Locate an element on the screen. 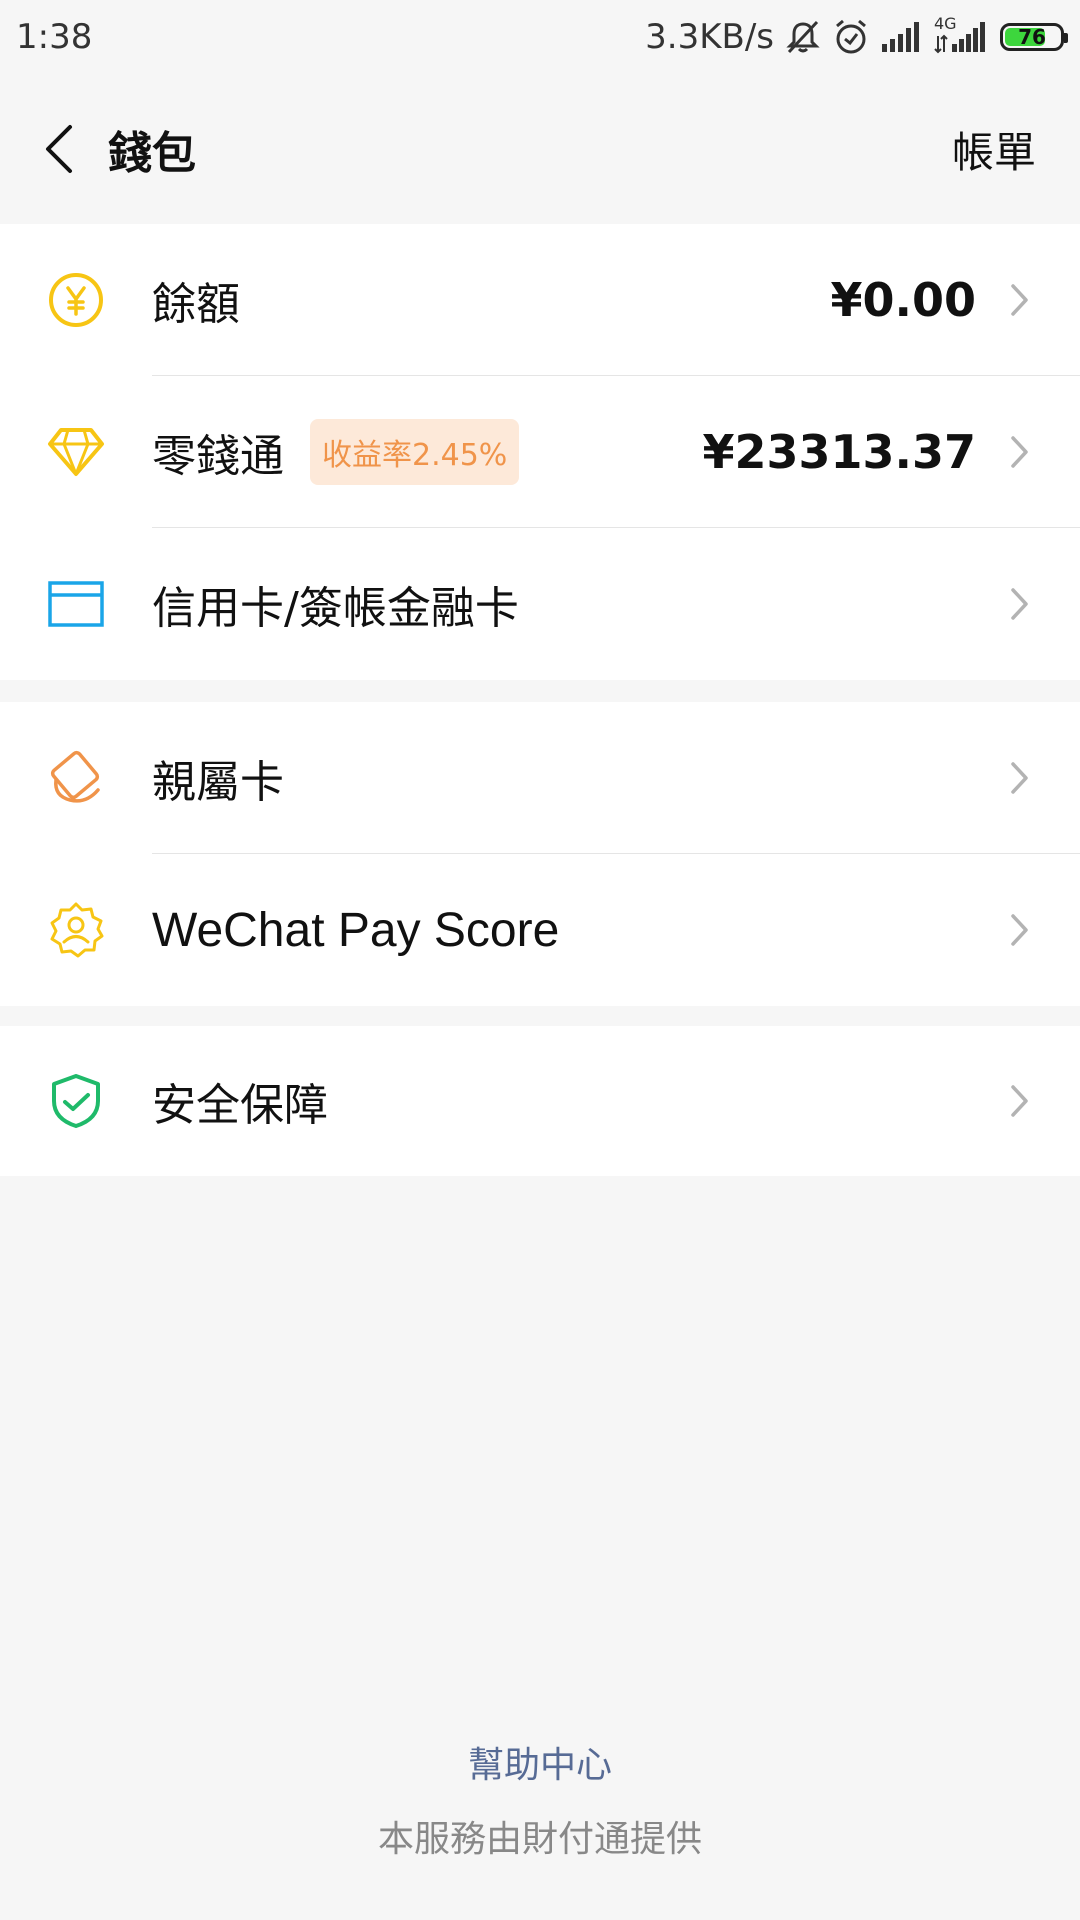  lingqiantong-value: ¥23313.37 is located at coordinates (839, 452).